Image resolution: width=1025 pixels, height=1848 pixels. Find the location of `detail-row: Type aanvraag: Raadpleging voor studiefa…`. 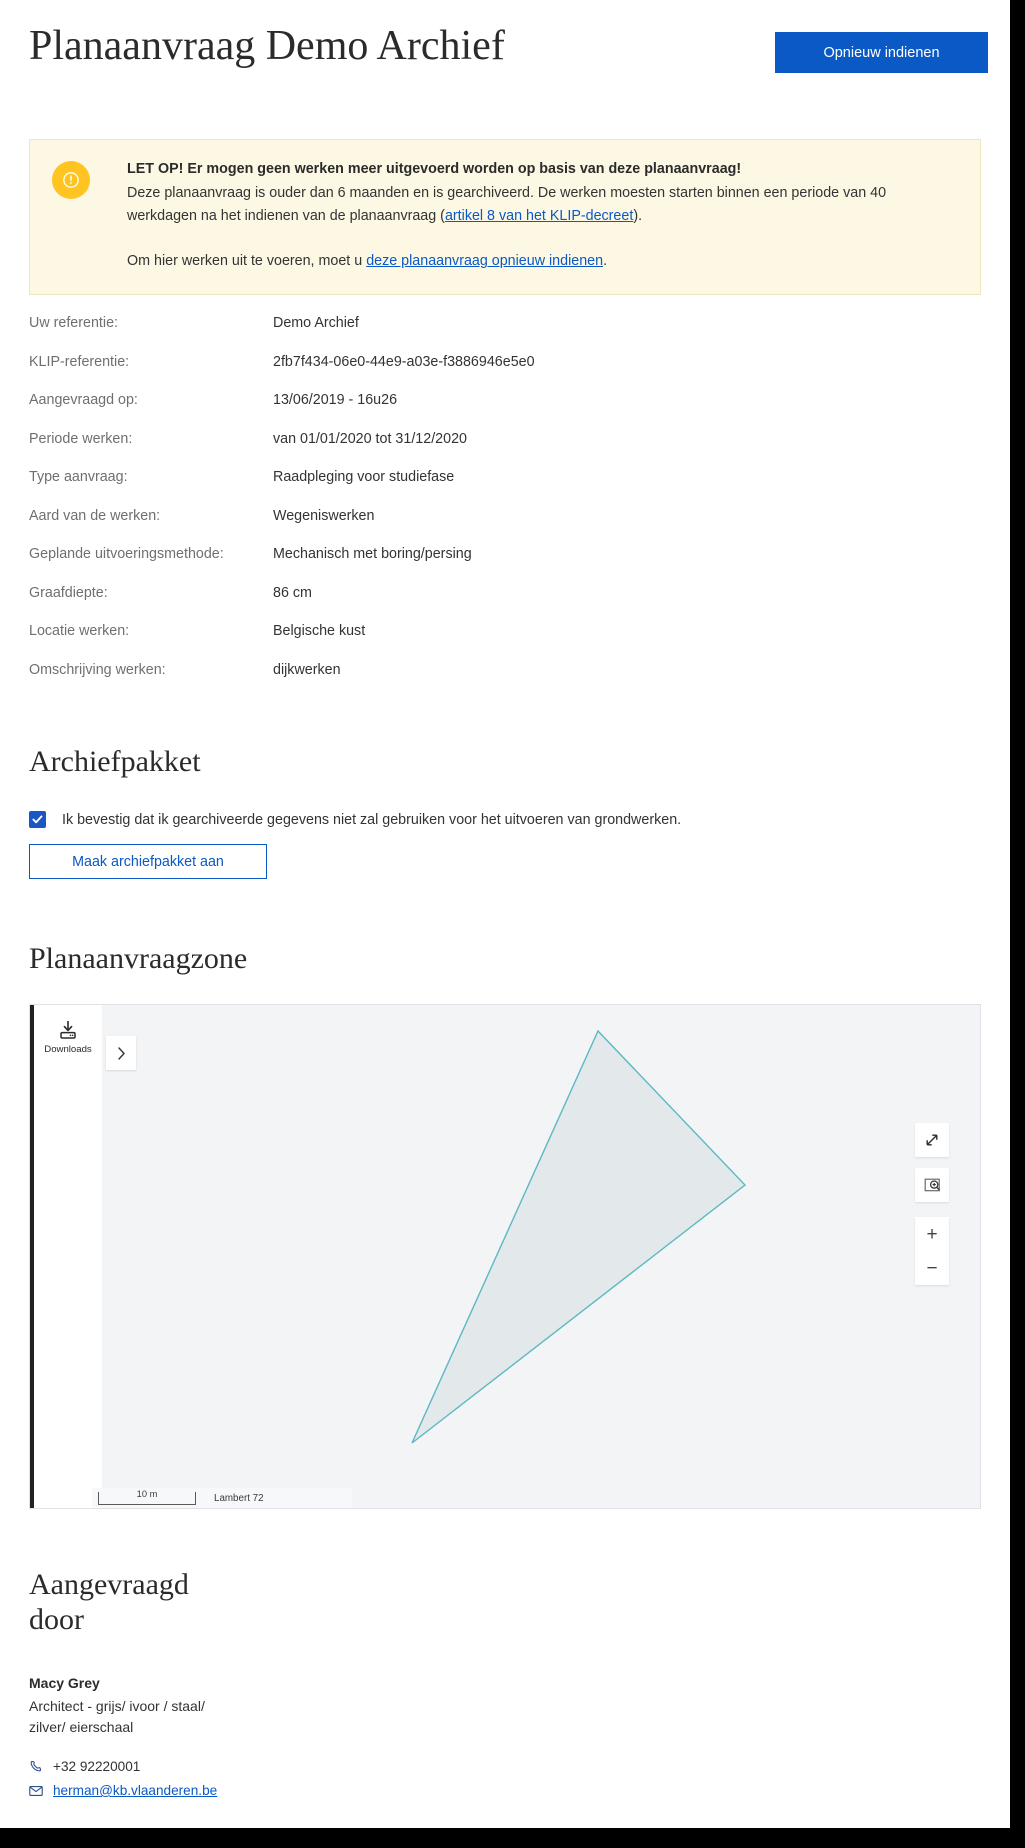

detail-row: Type aanvraag: Raadpleging voor studiefa… is located at coordinates (489, 488).